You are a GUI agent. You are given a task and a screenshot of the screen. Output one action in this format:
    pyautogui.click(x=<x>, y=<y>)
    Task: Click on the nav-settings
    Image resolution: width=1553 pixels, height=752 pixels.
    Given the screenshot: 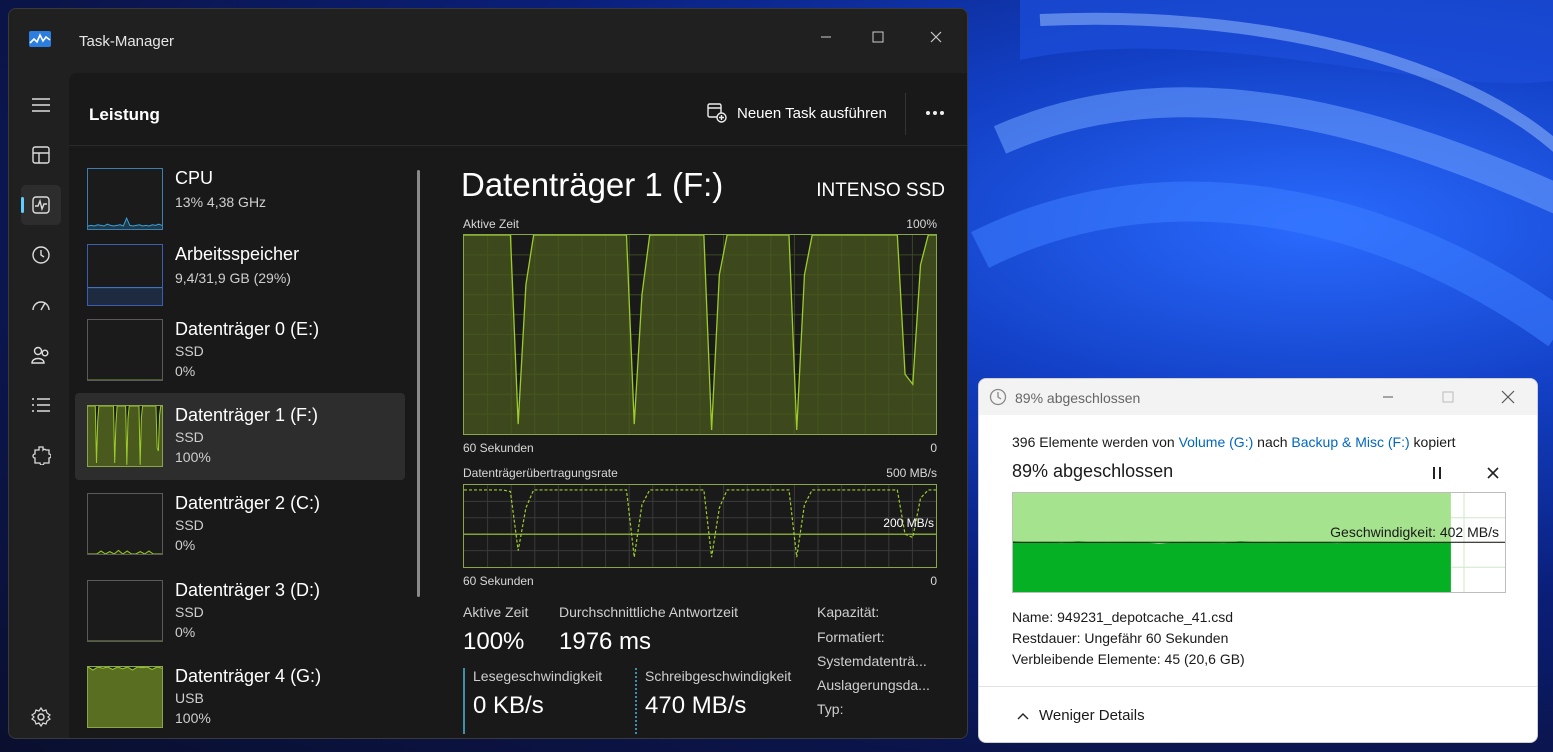 What is the action you would take?
    pyautogui.click(x=41, y=717)
    